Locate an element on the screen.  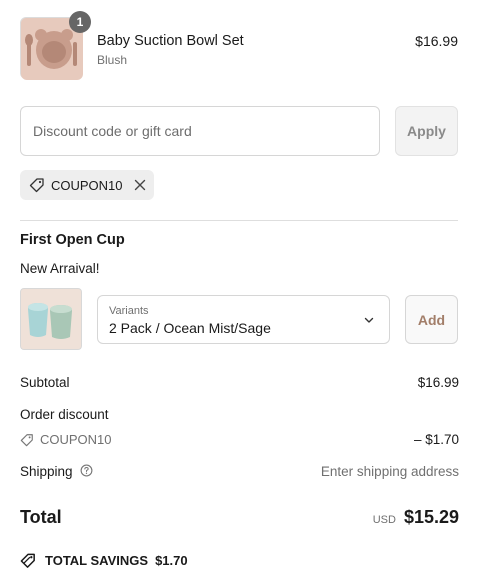
shipping-value: Enter shipping address is located at coordinates (389, 471).